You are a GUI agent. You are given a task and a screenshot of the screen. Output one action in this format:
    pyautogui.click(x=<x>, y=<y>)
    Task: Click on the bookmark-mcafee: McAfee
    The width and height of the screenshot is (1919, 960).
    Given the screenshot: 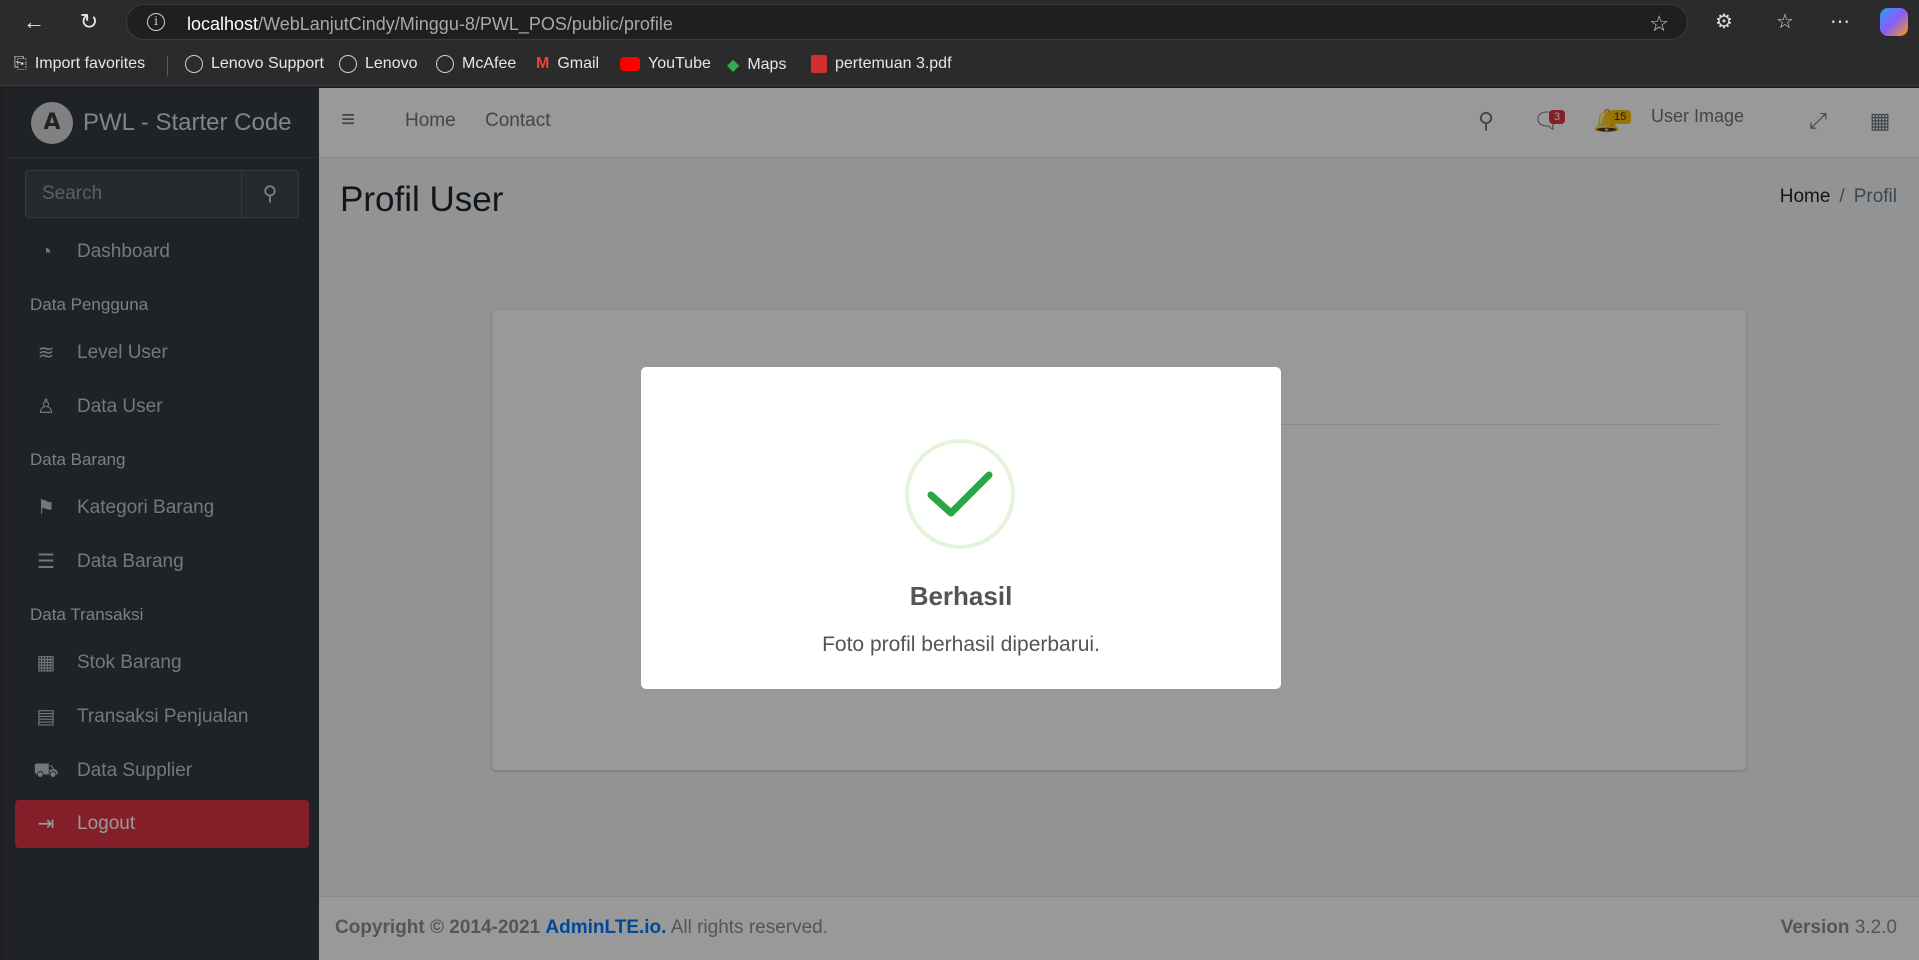 What is the action you would take?
    pyautogui.click(x=476, y=64)
    